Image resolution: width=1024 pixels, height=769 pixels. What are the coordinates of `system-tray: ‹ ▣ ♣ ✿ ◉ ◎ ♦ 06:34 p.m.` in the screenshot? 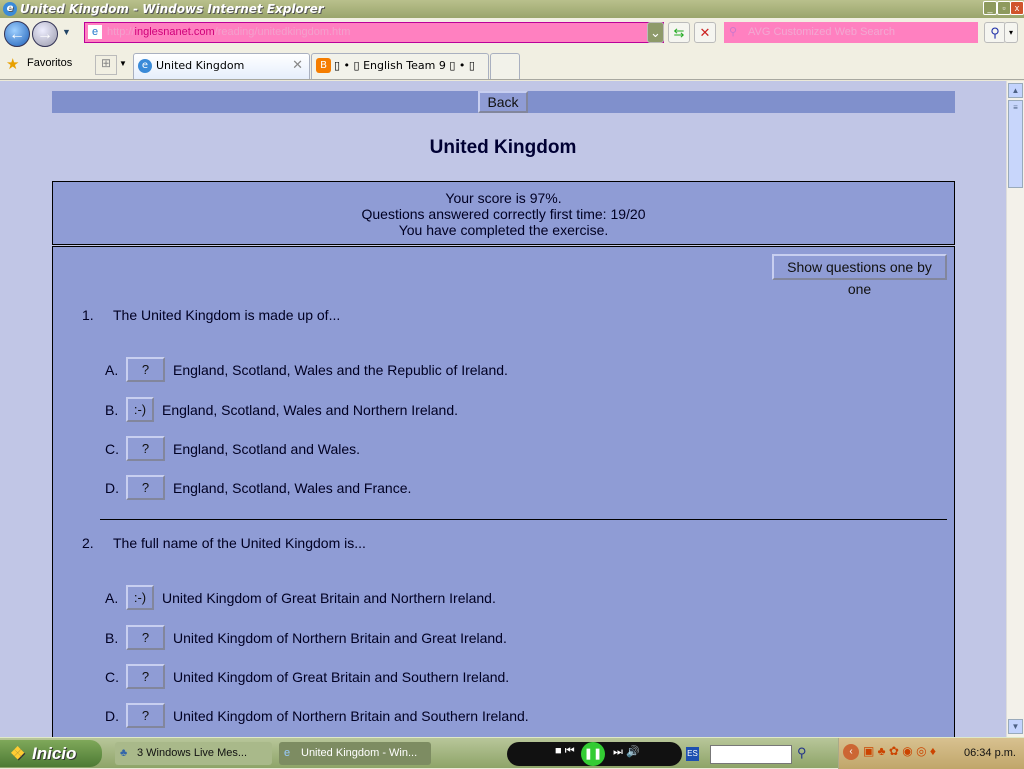 It's located at (931, 753).